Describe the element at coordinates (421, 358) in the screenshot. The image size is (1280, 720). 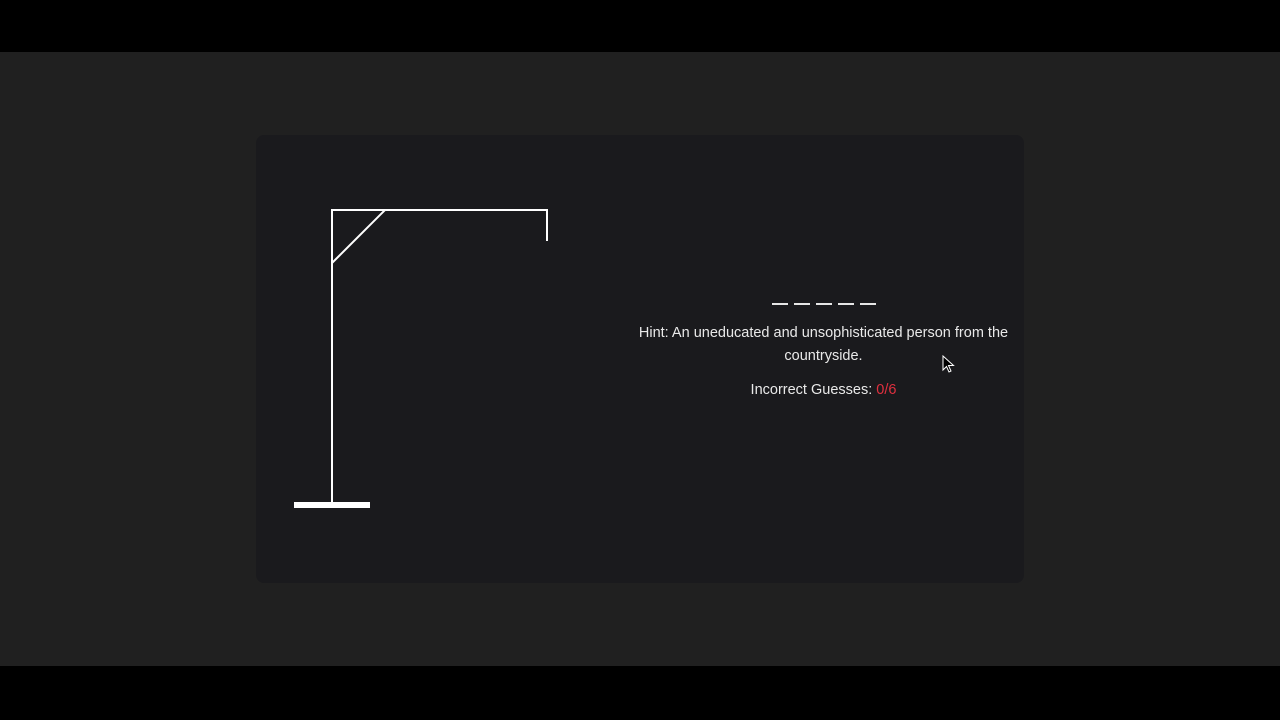
I see `gallows-drawing` at that location.